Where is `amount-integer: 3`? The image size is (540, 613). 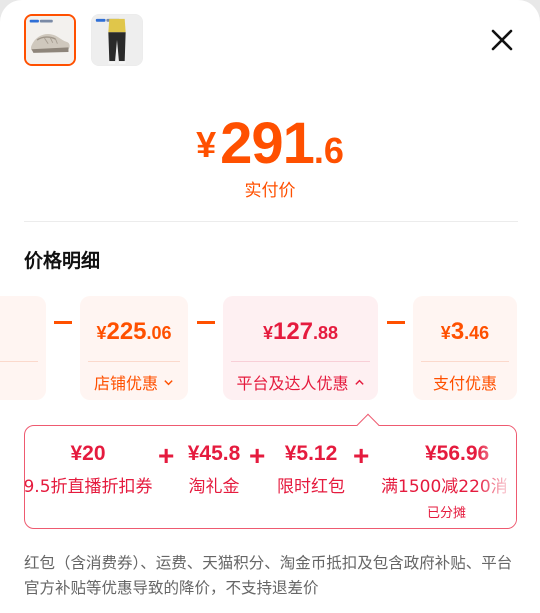
amount-integer: 3 is located at coordinates (457, 331).